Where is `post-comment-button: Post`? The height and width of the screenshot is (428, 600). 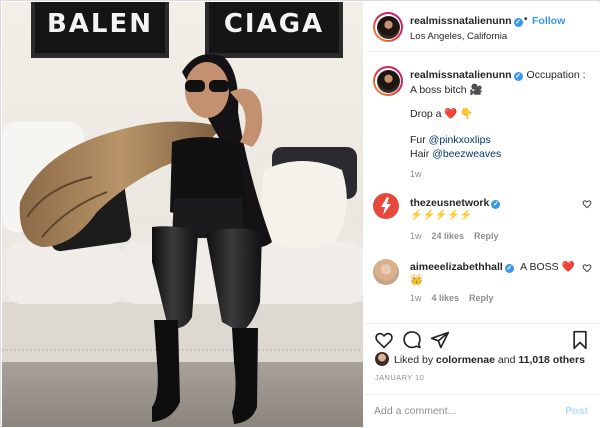 post-comment-button: Post is located at coordinates (576, 411).